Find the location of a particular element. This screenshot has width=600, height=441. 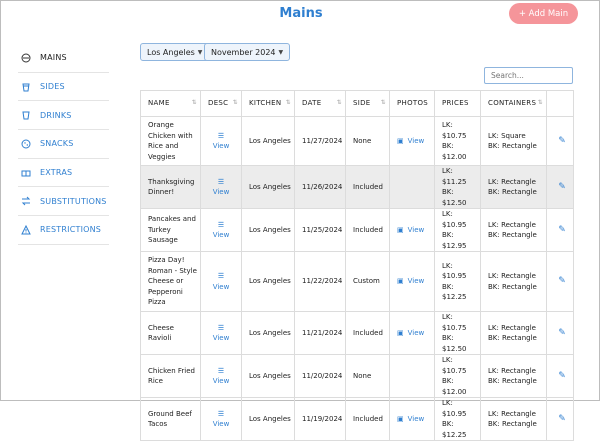

cell-name: Cheese Ravioli is located at coordinates (170, 333).